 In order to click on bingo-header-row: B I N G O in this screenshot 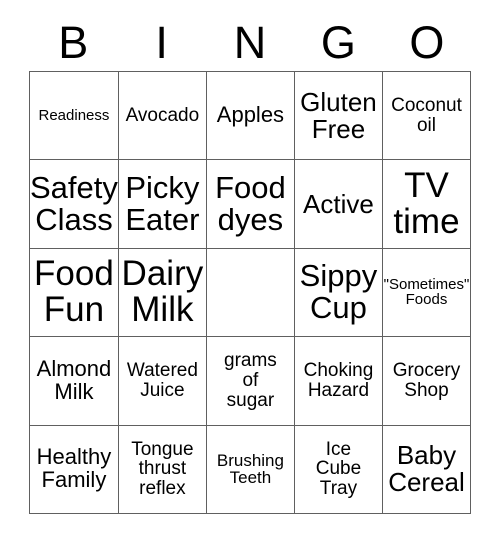, I will do `click(250, 42)`.